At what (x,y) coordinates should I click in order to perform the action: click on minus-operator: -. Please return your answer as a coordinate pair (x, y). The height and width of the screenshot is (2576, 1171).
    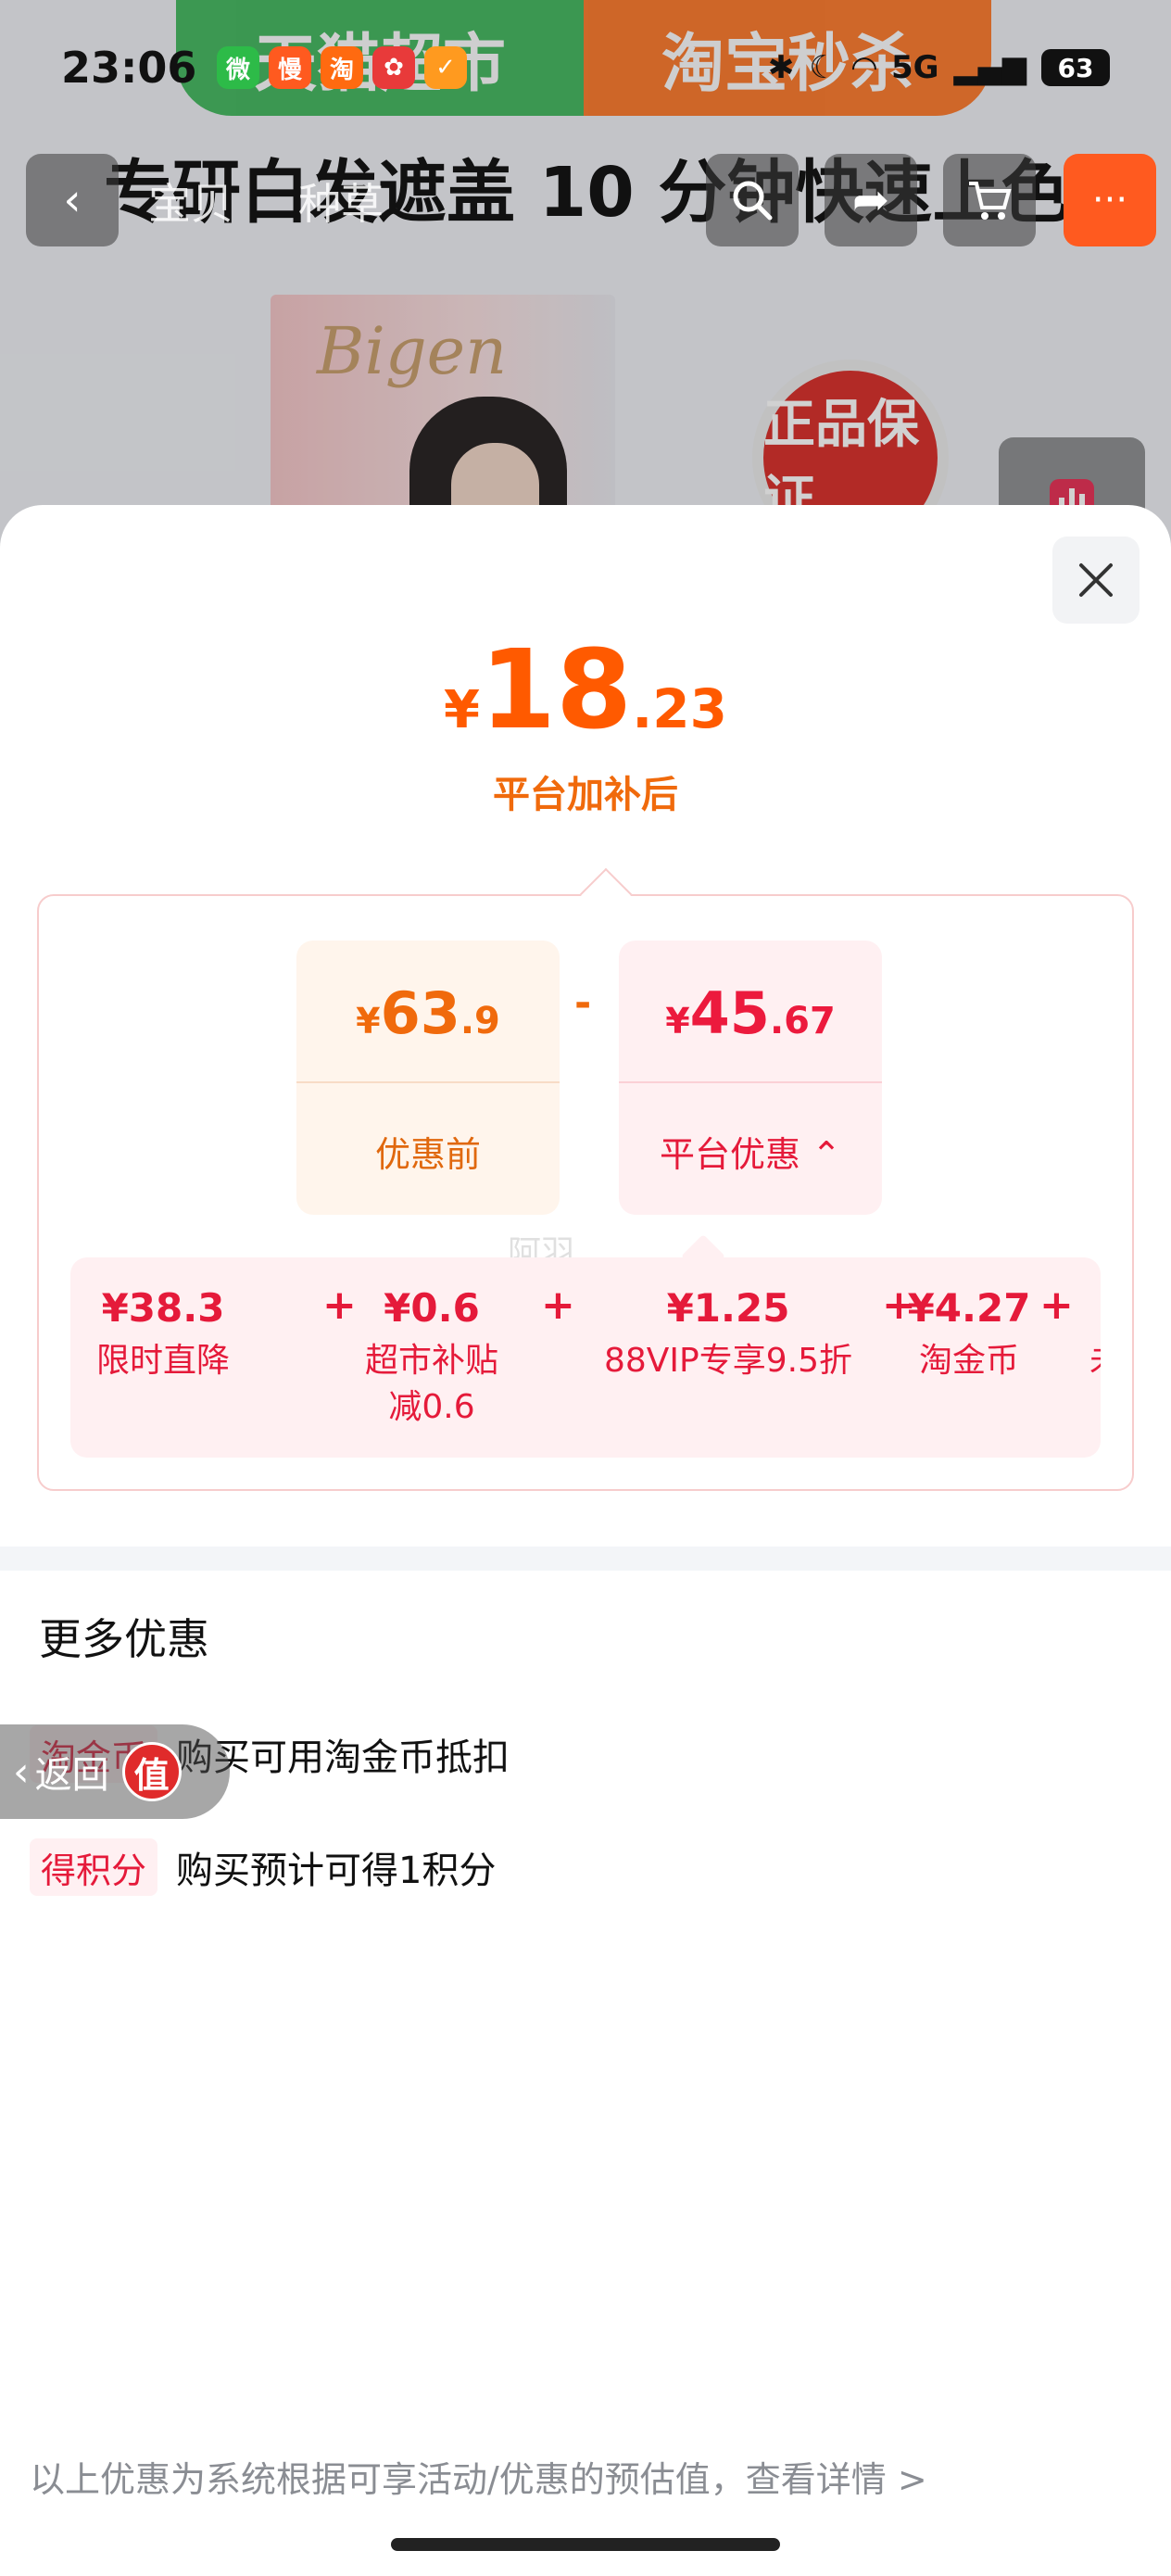
    Looking at the image, I should click on (583, 1003).